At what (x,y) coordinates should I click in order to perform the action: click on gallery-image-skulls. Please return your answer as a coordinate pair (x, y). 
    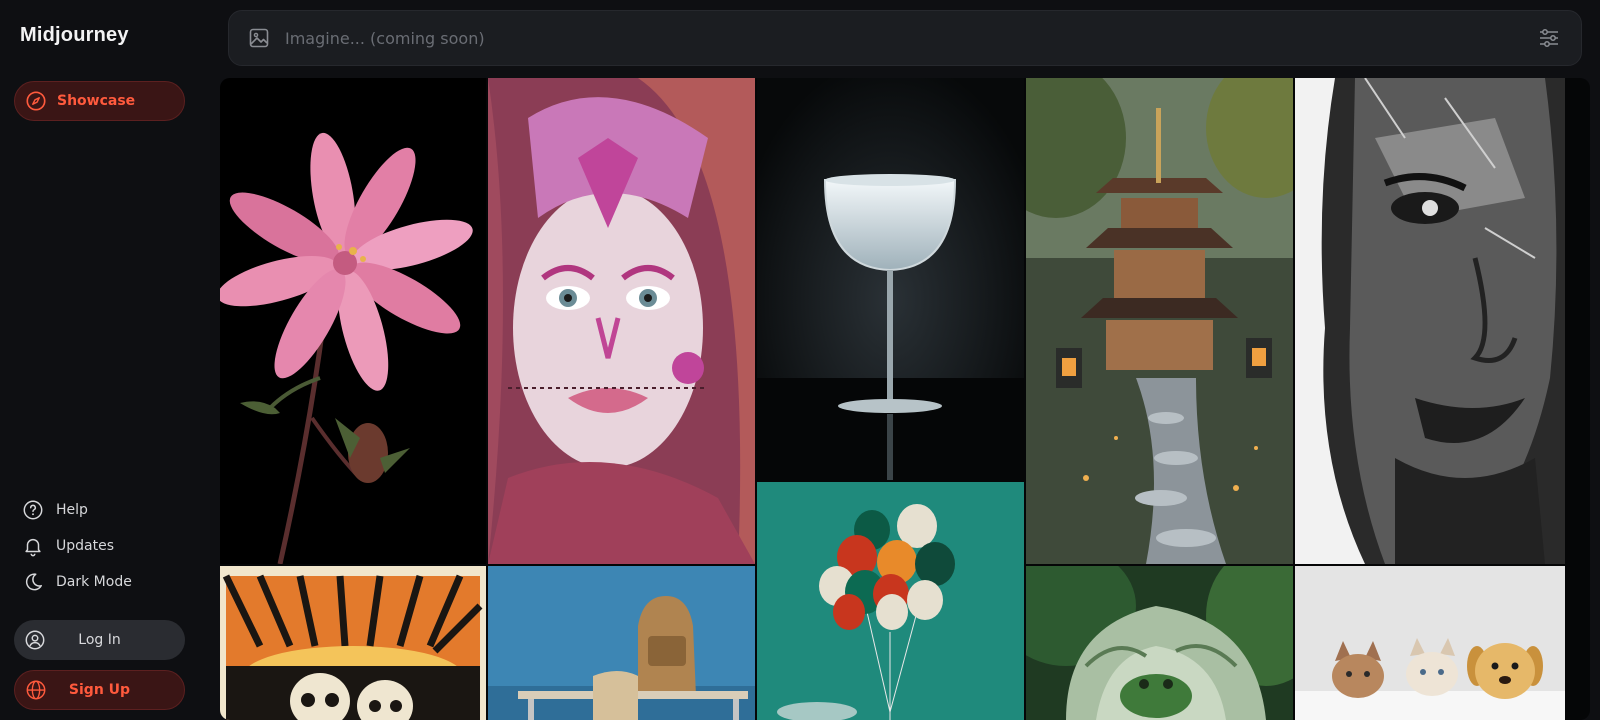
    Looking at the image, I should click on (353, 643).